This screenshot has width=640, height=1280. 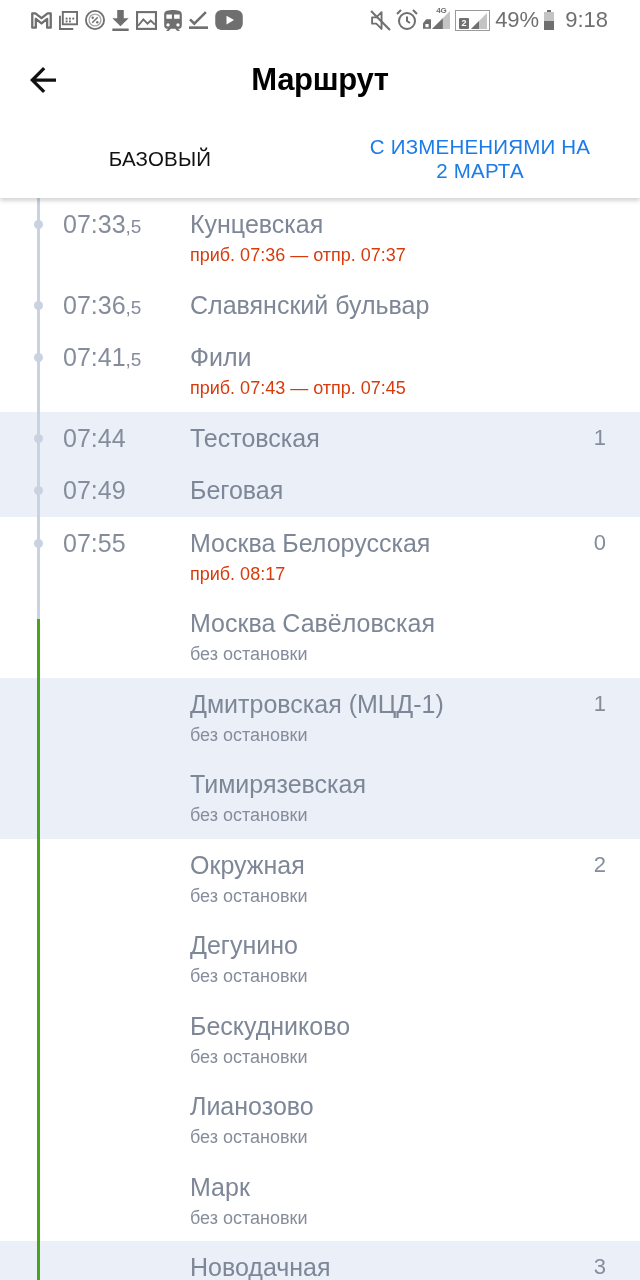 I want to click on zone-number: 0, so click(x=599, y=542).